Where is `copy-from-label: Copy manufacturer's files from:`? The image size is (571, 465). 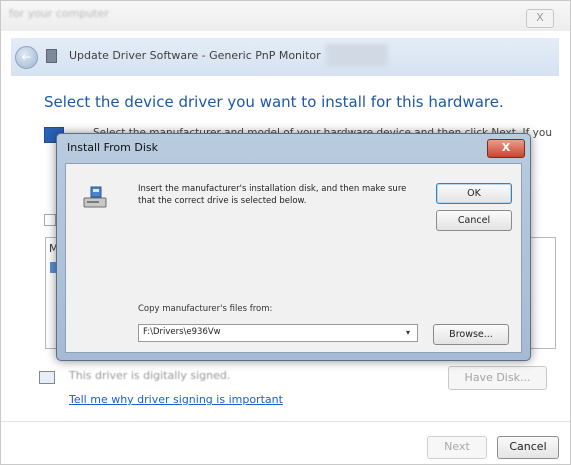
copy-from-label: Copy manufacturer's files from: is located at coordinates (205, 309).